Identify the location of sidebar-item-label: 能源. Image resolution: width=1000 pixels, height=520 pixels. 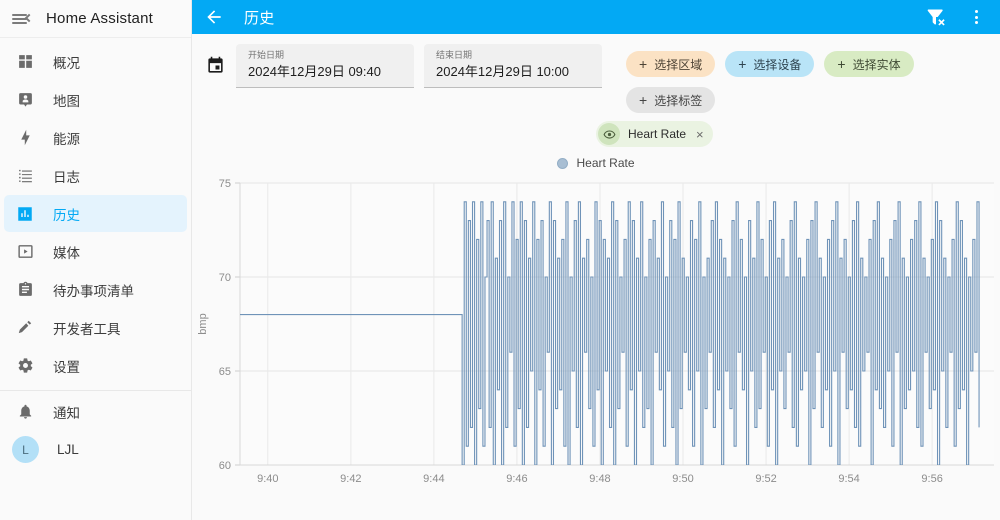
(66, 139).